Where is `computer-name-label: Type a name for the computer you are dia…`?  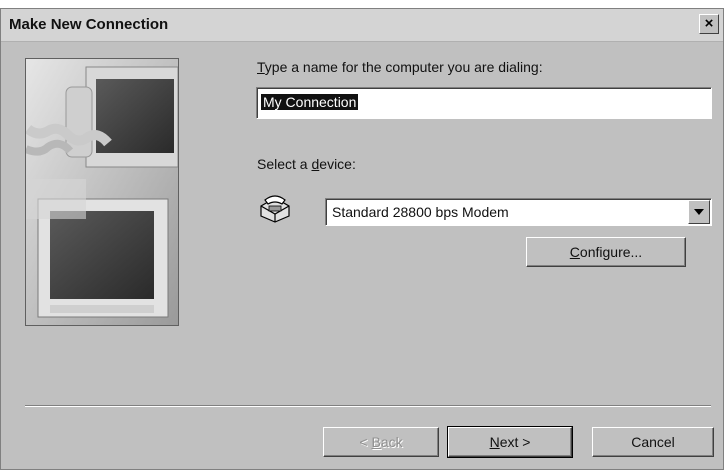
computer-name-label: Type a name for the computer you are dia… is located at coordinates (400, 67).